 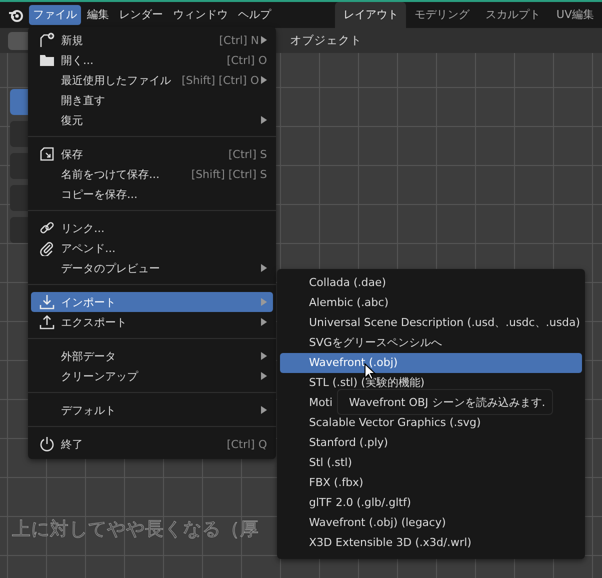 What do you see at coordinates (152, 356) in the screenshot?
I see `menu-entry: 外部データ` at bounding box center [152, 356].